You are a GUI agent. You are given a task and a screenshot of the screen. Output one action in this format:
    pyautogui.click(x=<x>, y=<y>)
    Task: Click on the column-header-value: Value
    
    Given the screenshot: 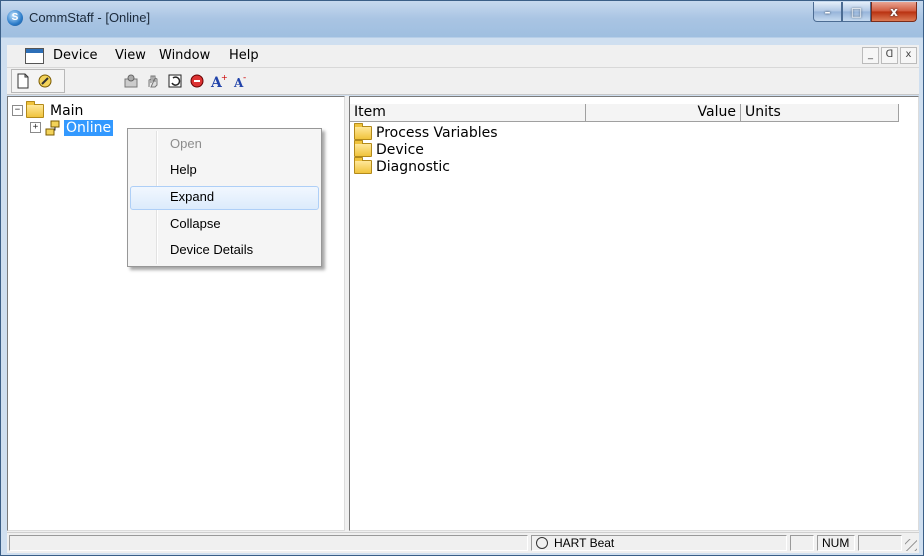 What is the action you would take?
    pyautogui.click(x=663, y=113)
    